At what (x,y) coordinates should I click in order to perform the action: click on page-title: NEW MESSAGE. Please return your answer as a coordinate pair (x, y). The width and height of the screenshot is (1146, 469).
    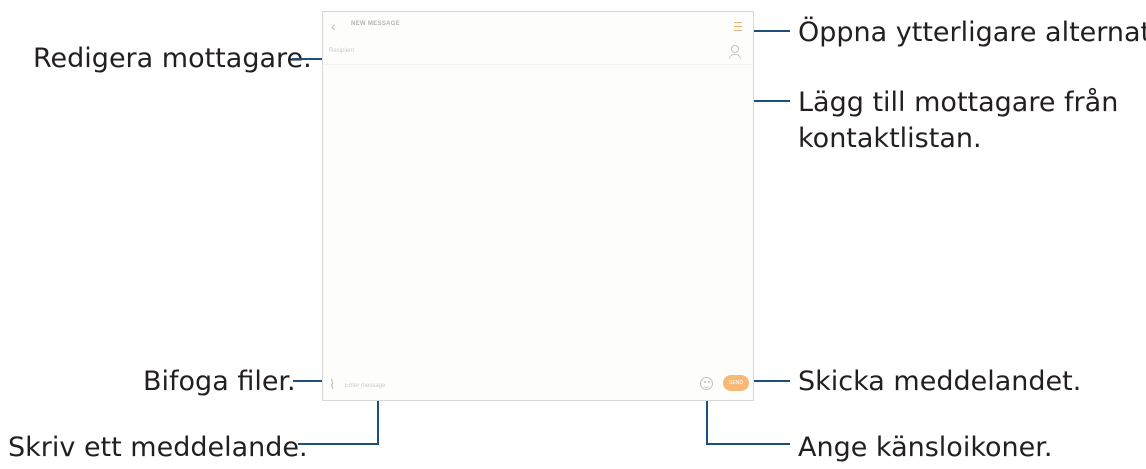
    Looking at the image, I should click on (375, 24).